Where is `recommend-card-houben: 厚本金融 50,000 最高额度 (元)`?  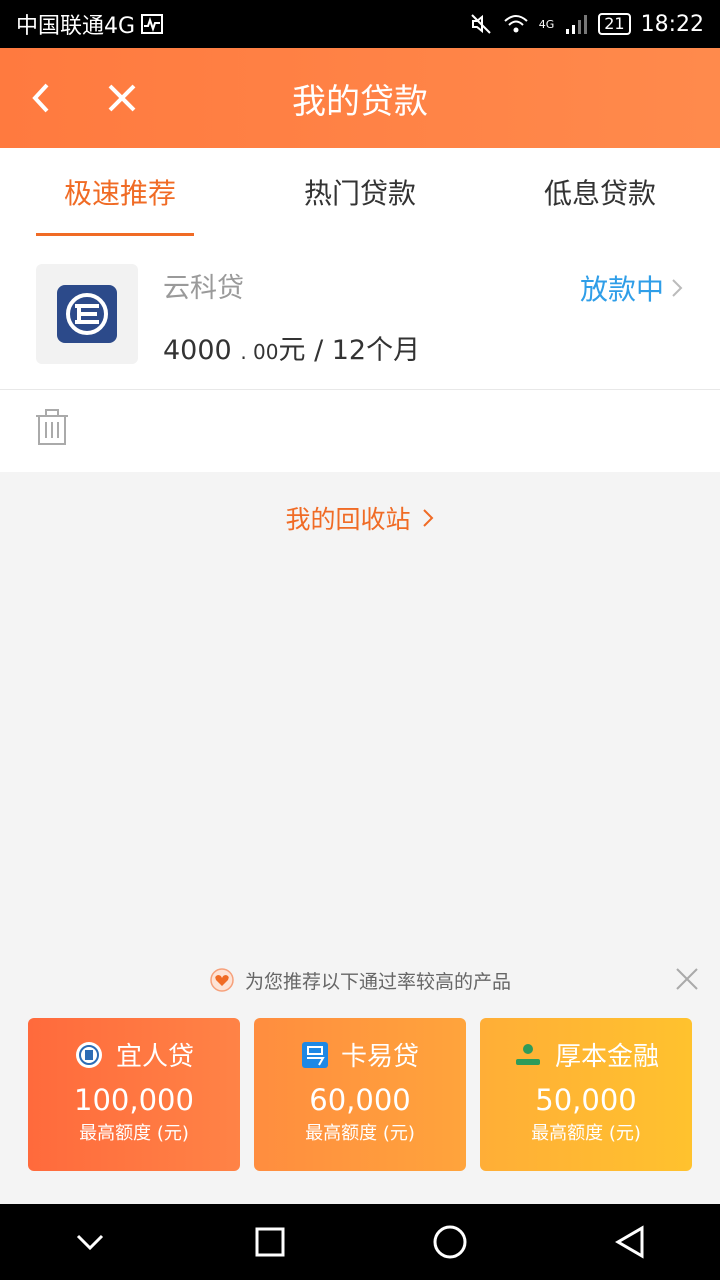
recommend-card-houben: 厚本金融 50,000 最高额度 (元) is located at coordinates (586, 1094).